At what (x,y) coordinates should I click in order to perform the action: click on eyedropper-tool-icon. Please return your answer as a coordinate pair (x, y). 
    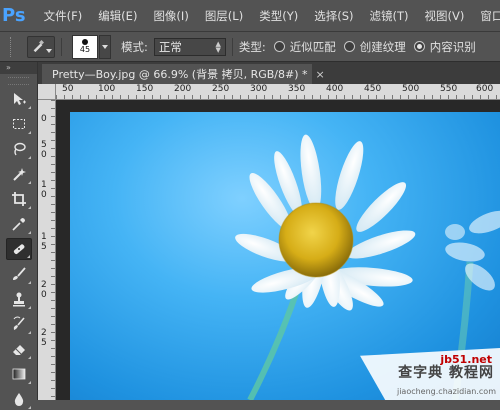
    Looking at the image, I should click on (18, 224).